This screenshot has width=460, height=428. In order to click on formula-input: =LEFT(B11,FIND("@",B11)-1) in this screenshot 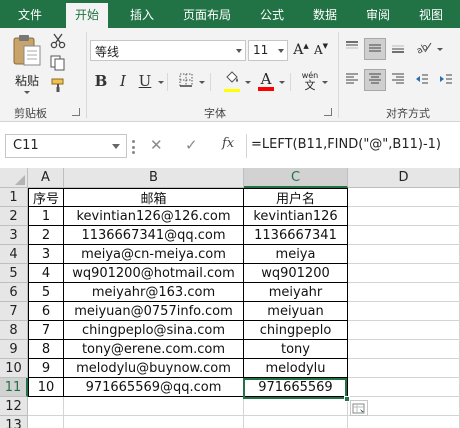, I will do `click(353, 146)`.